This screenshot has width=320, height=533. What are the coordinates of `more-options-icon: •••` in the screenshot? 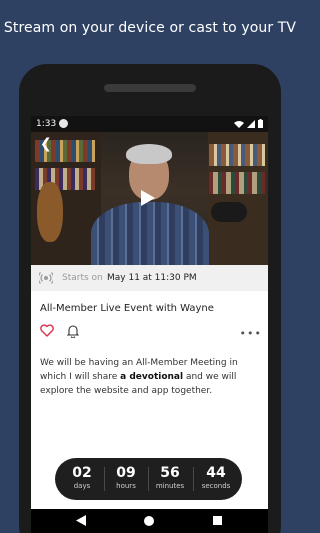 It's located at (251, 333).